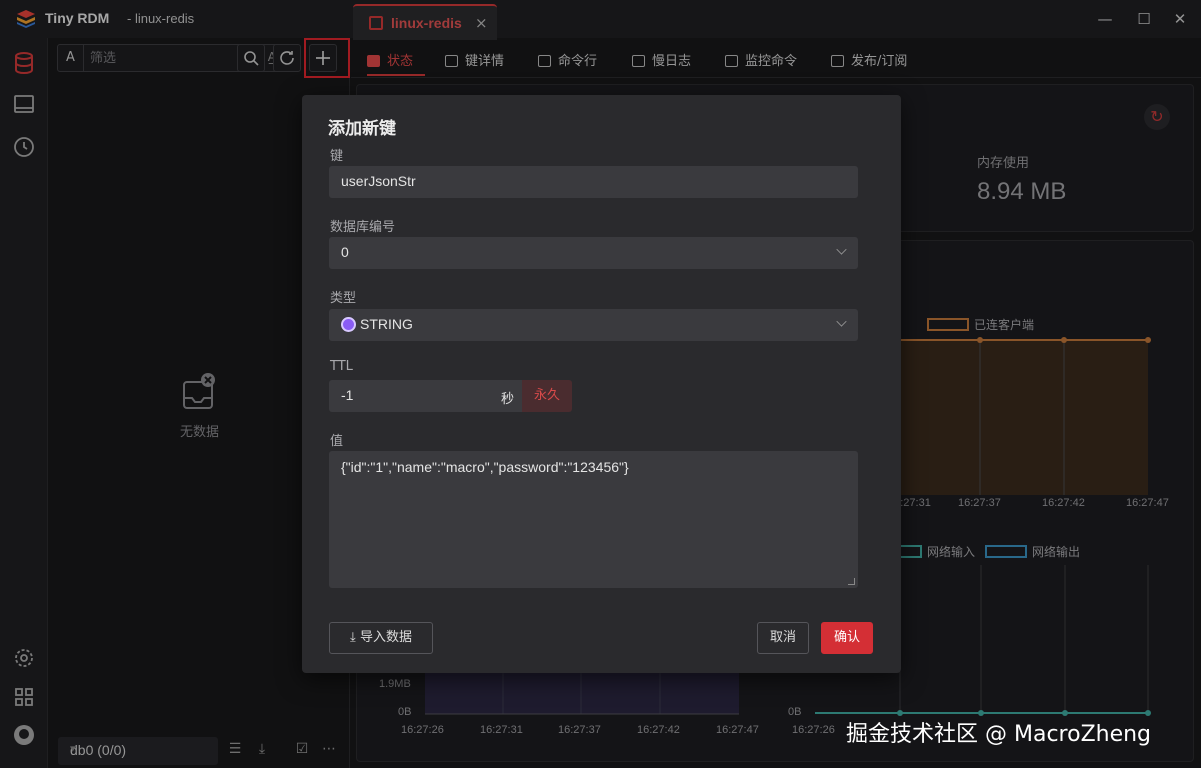 This screenshot has height=768, width=1201. What do you see at coordinates (847, 638) in the screenshot?
I see `confirm-button: 确认` at bounding box center [847, 638].